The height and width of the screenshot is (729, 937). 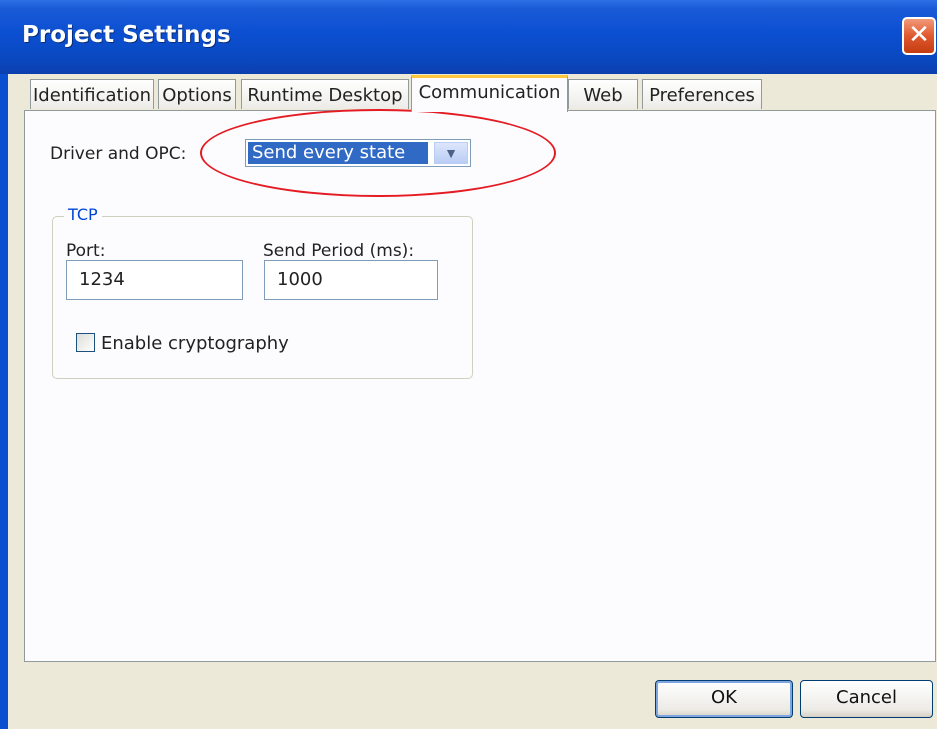 What do you see at coordinates (339, 251) in the screenshot?
I see `send-period-label: Send Period (ms):` at bounding box center [339, 251].